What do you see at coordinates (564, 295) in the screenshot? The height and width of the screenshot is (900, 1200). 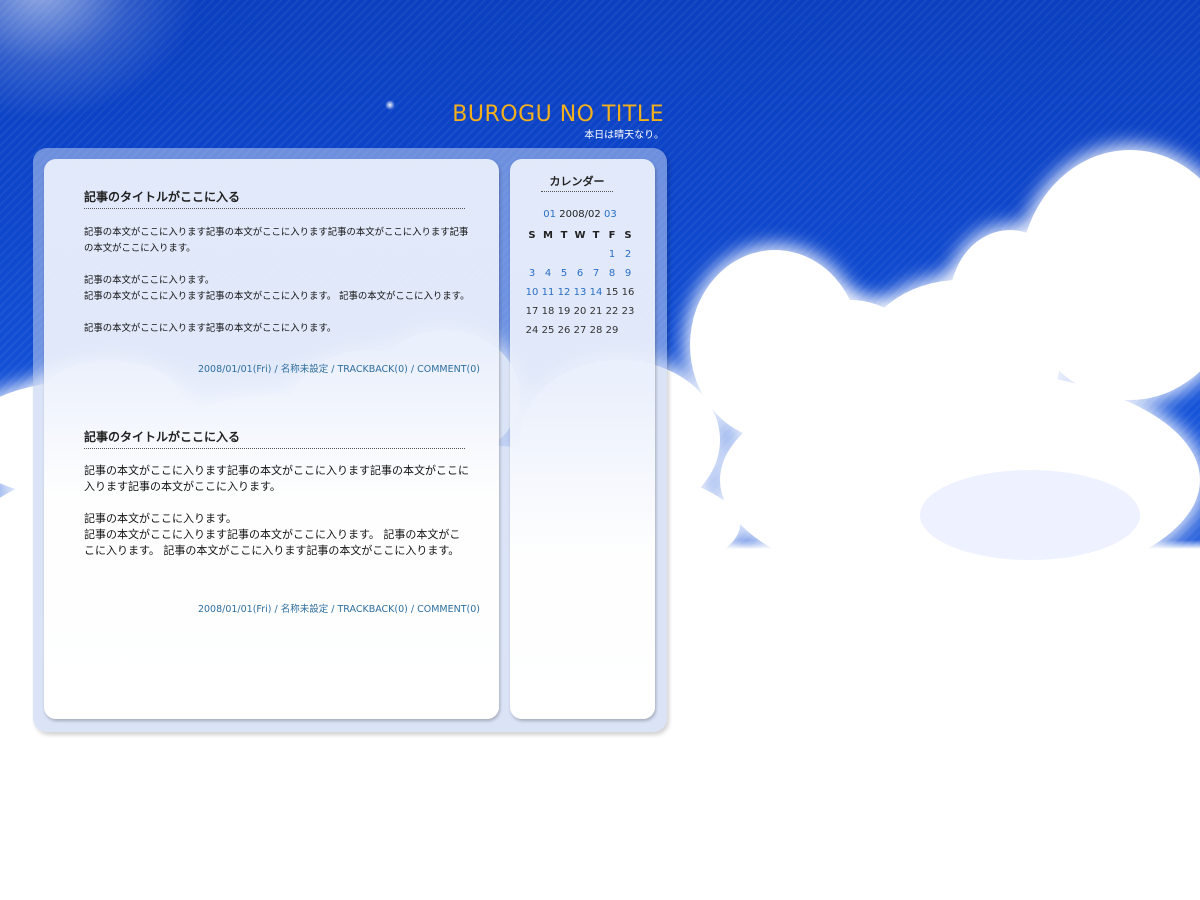 I see `calendar-day-link: 12` at bounding box center [564, 295].